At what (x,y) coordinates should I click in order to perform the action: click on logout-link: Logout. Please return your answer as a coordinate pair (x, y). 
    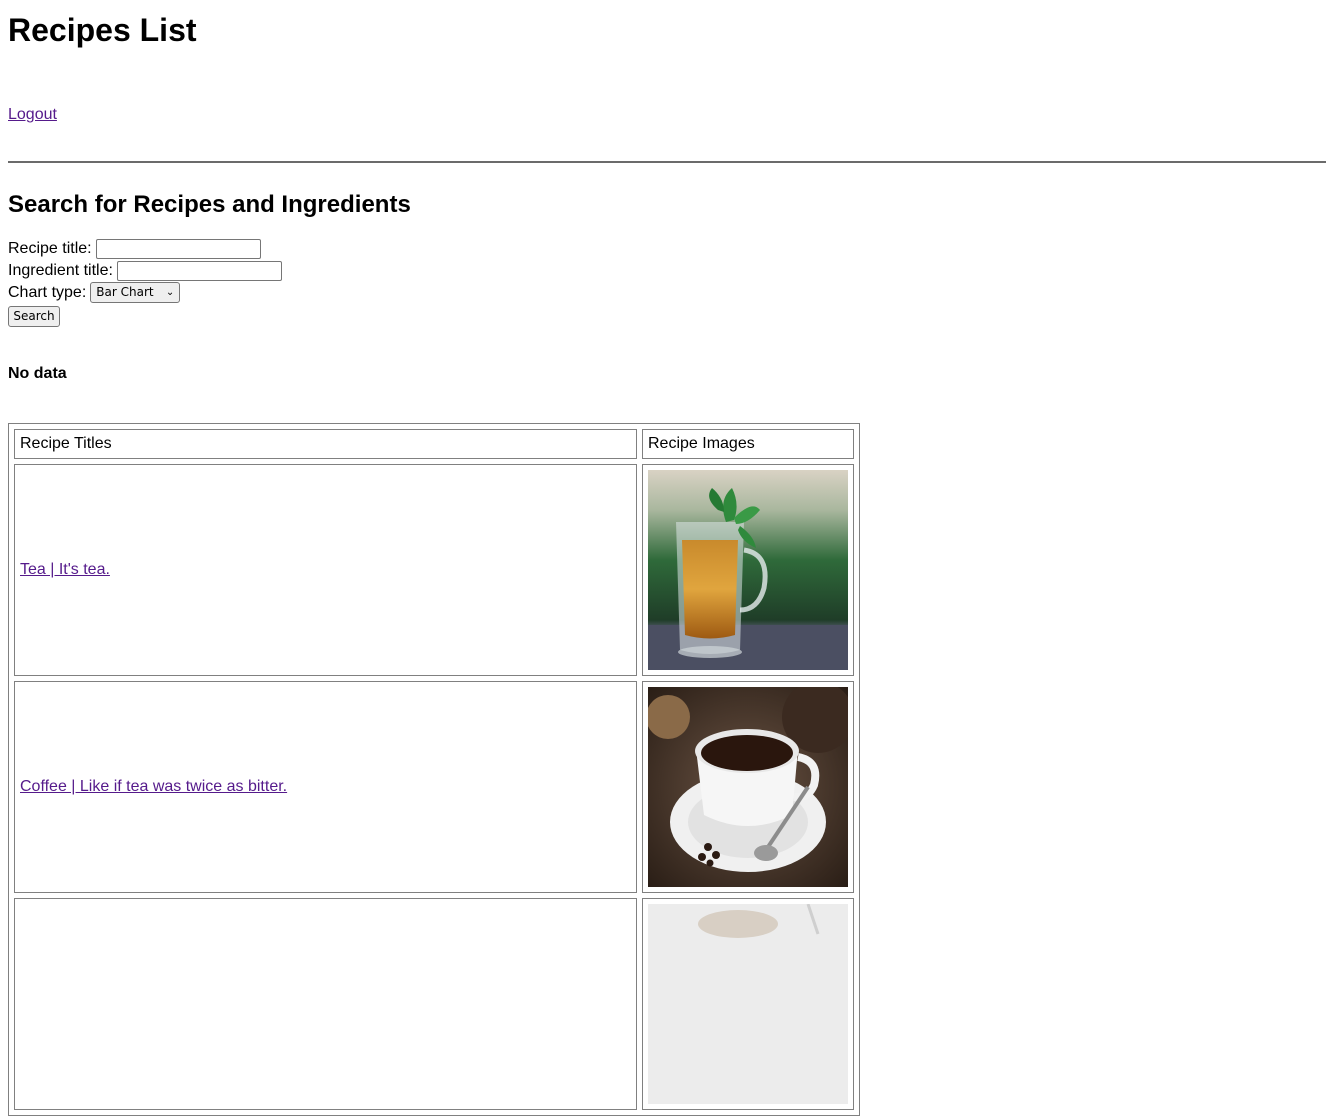
    Looking at the image, I should click on (32, 115).